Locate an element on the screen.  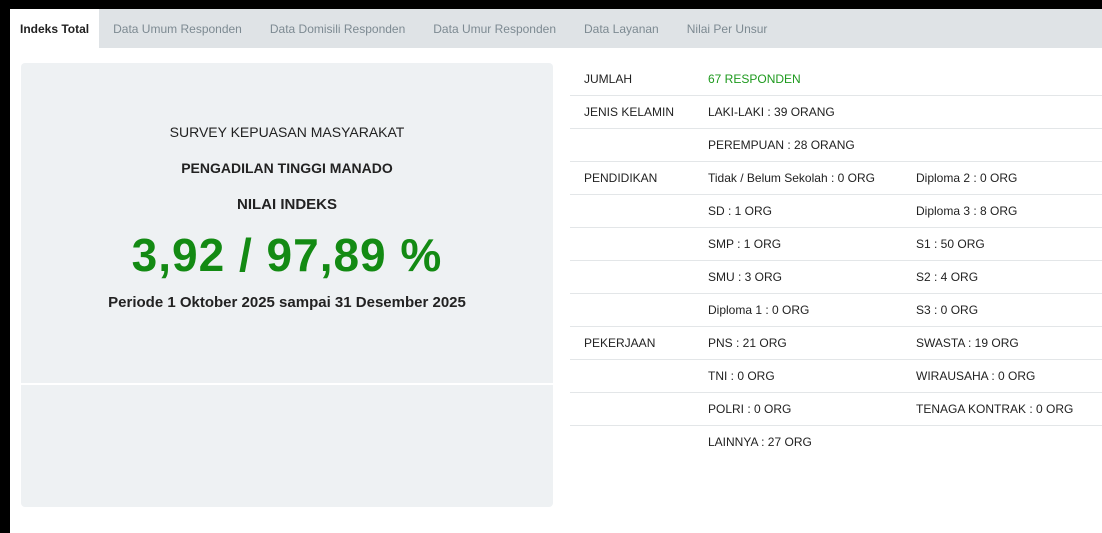
index-label: NILAI INDEKS is located at coordinates (286, 204).